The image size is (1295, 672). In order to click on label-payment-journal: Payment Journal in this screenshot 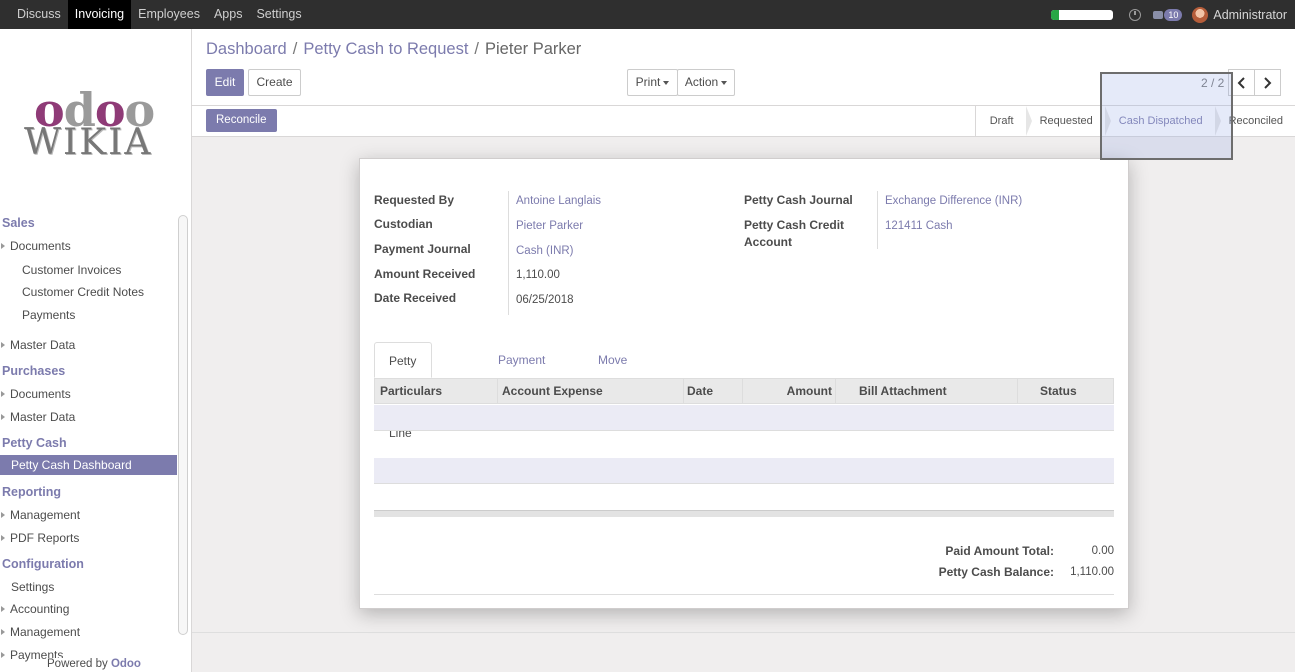, I will do `click(422, 249)`.